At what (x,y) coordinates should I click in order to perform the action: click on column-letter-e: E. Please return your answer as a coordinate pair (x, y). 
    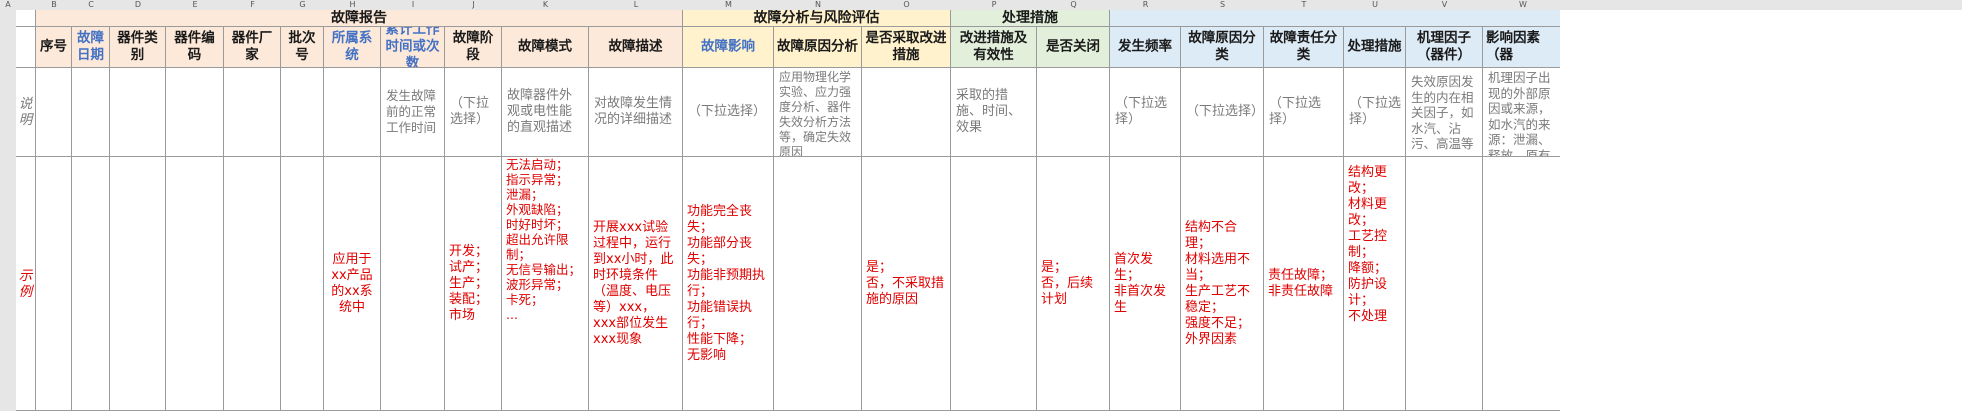
    Looking at the image, I should click on (195, 5).